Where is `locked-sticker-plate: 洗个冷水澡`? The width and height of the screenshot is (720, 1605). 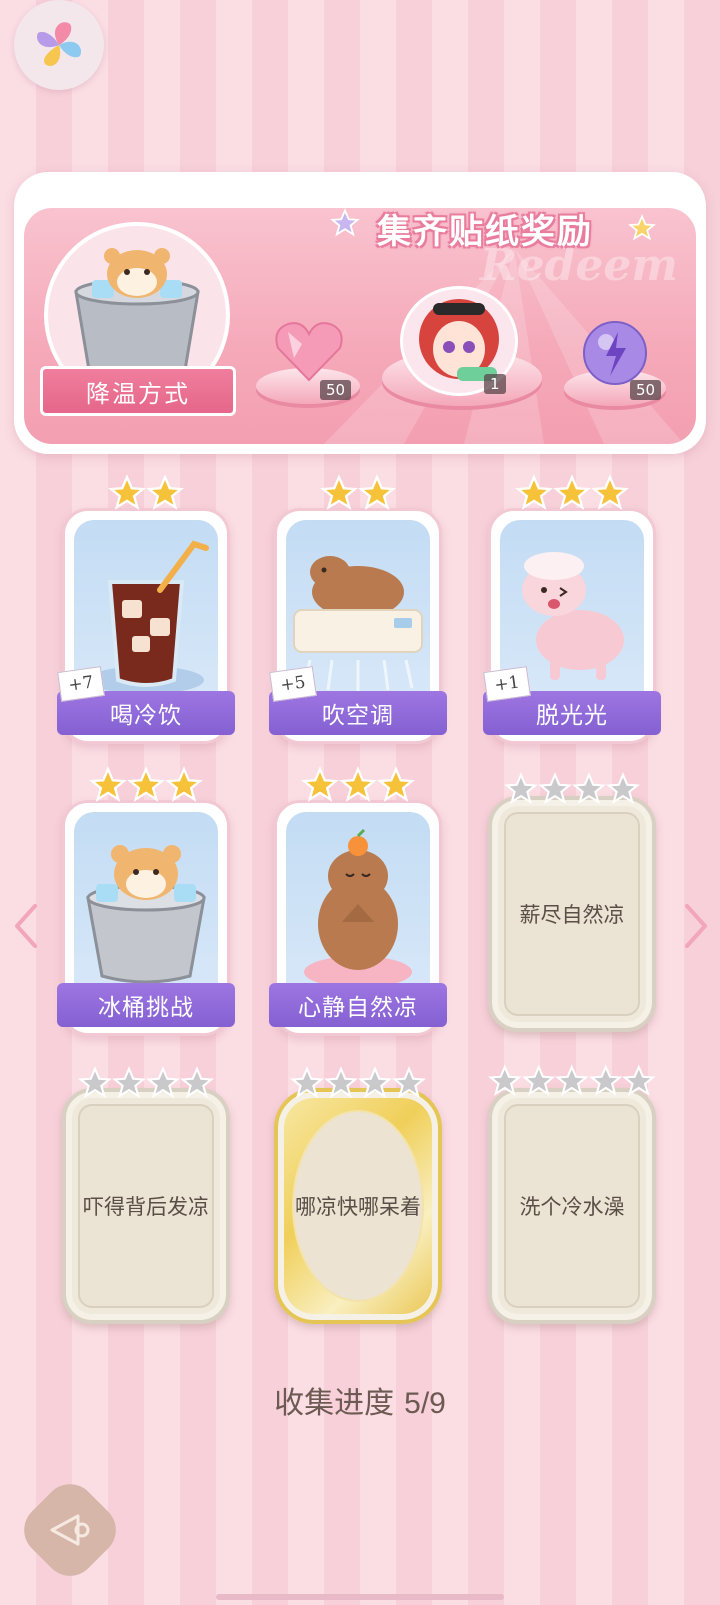
locked-sticker-plate: 洗个冷水澡 is located at coordinates (572, 1206).